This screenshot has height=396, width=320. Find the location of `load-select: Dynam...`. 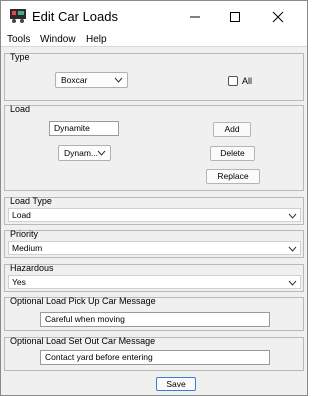

load-select: Dynam... is located at coordinates (84, 153).